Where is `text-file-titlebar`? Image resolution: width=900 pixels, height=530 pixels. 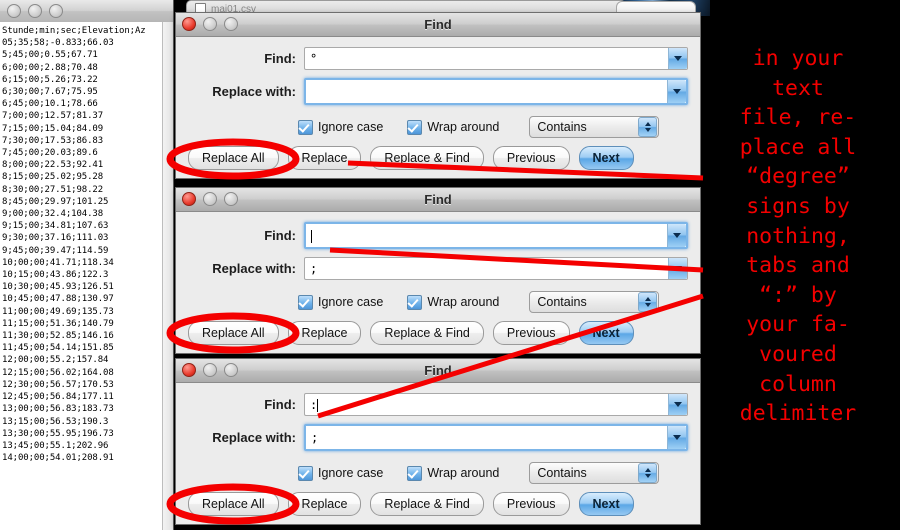 text-file-titlebar is located at coordinates (86, 11).